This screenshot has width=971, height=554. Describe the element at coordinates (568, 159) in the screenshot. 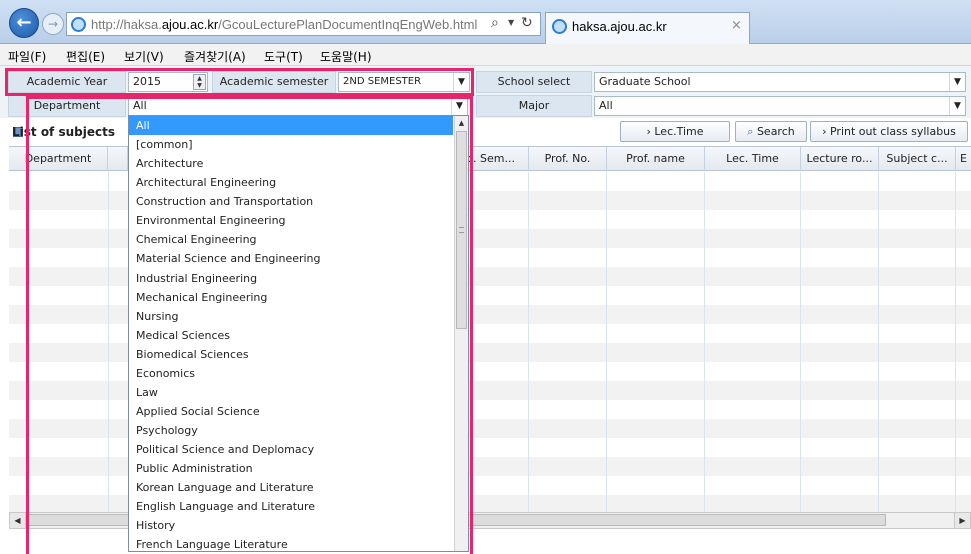

I see `column-header: Prof. No.` at that location.